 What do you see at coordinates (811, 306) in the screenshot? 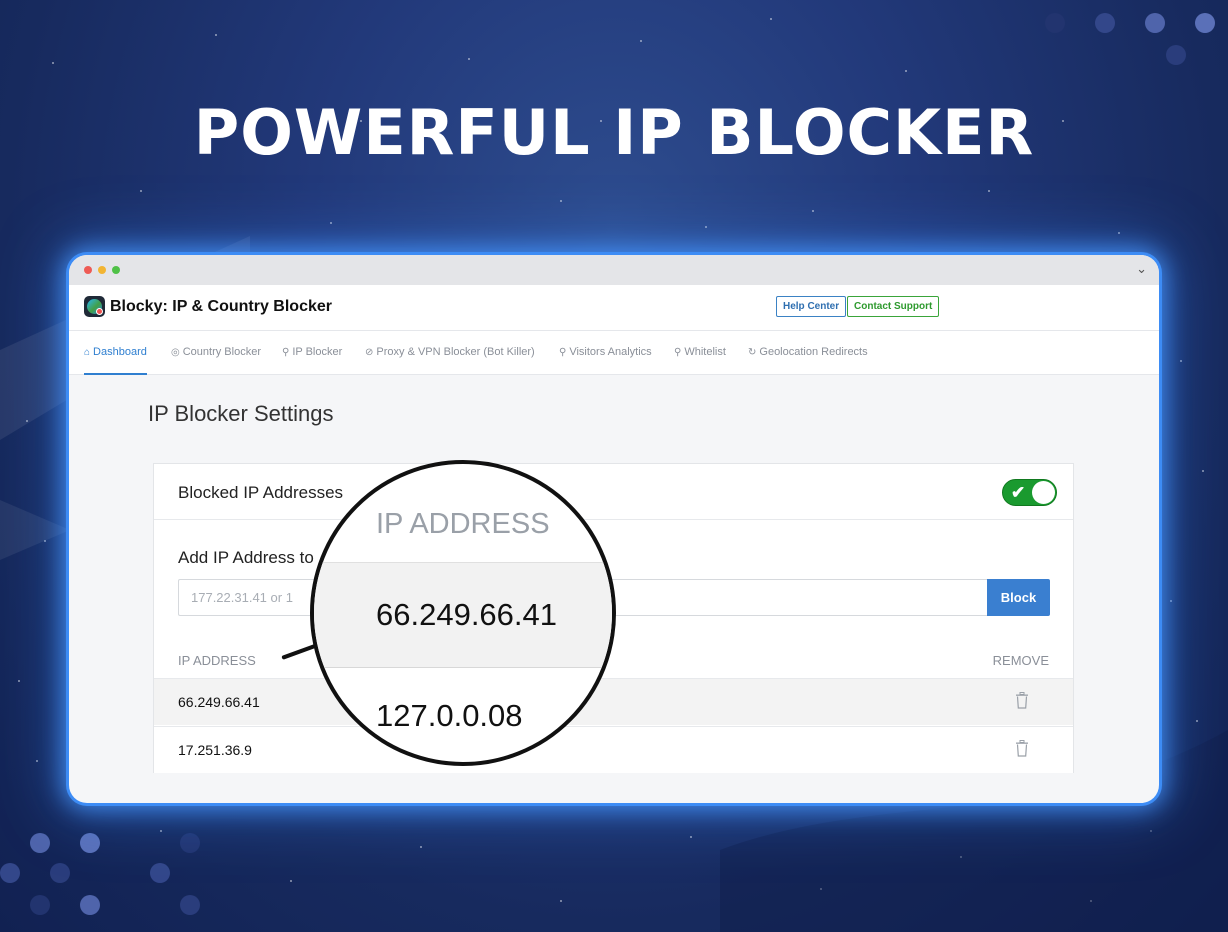
I see `help-center-button: Help Center` at bounding box center [811, 306].